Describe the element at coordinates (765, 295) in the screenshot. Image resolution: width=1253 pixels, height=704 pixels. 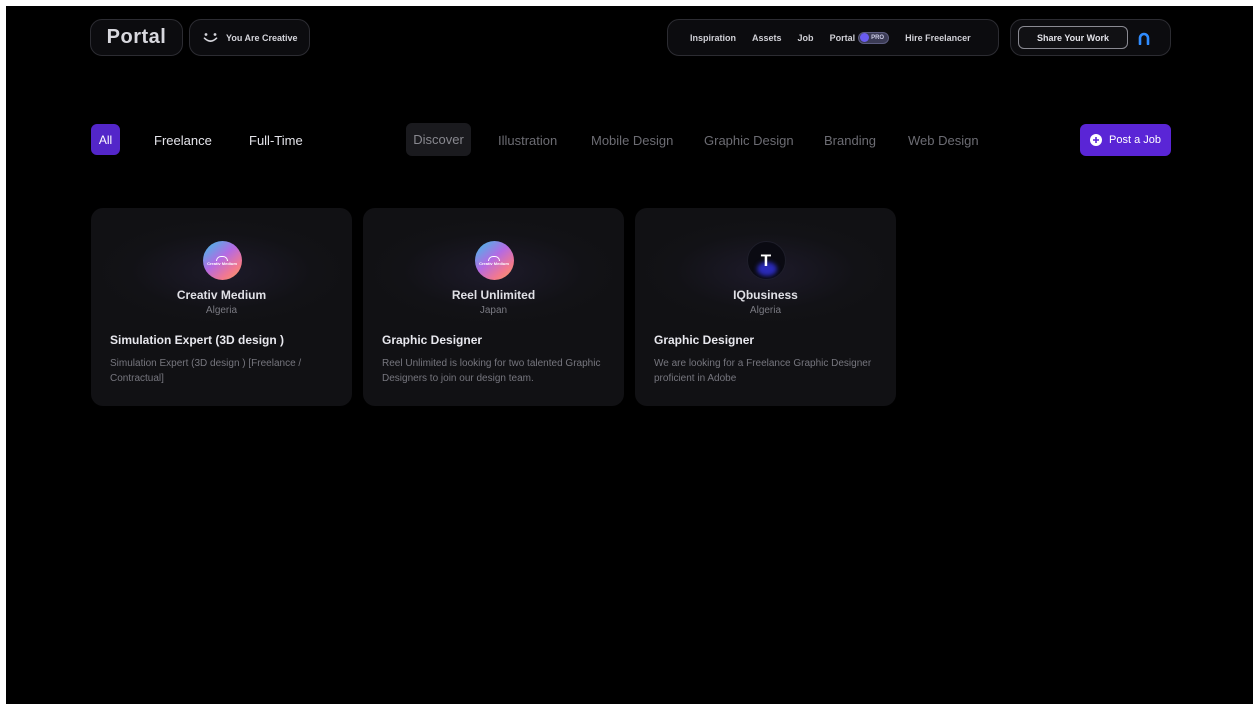
I see `company-name: IQbusiness` at that location.